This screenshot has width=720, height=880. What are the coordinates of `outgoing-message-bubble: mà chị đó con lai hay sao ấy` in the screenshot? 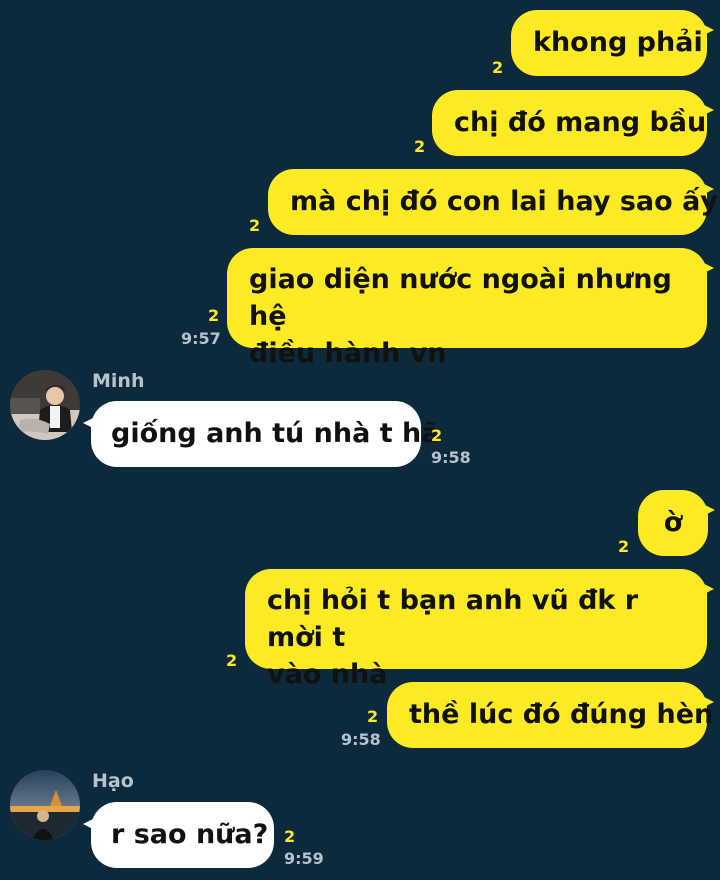 It's located at (493, 202).